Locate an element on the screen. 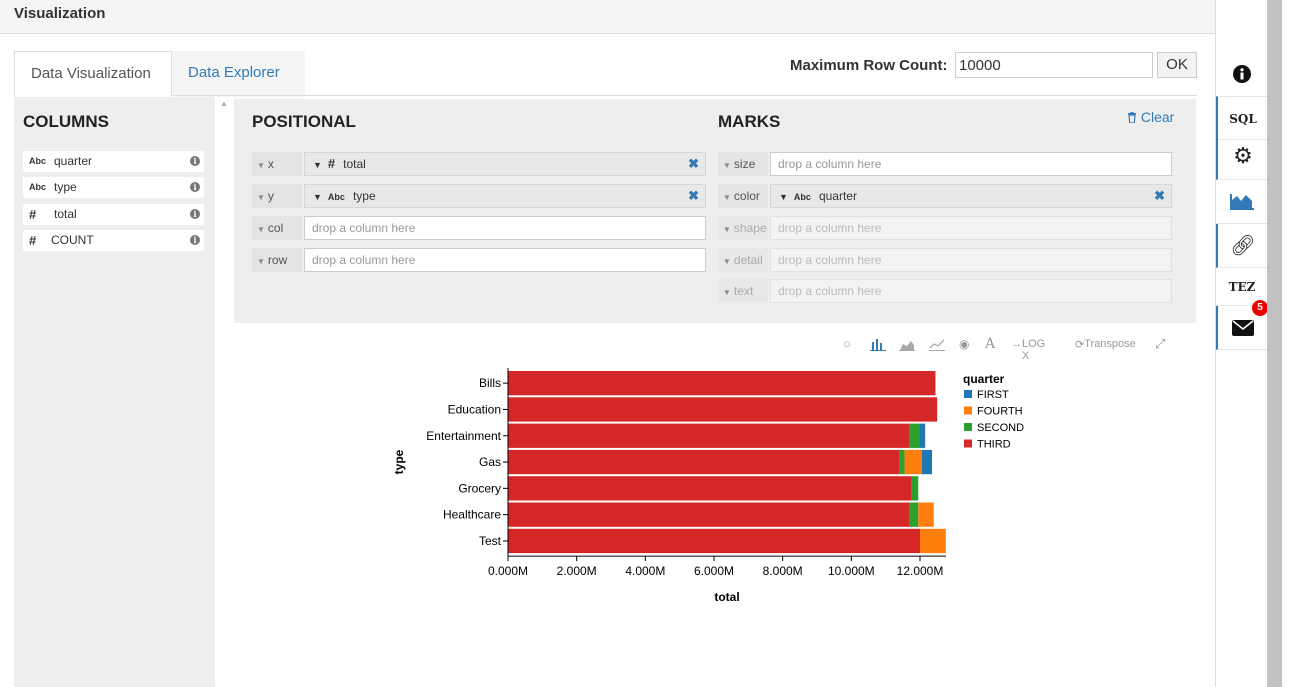 The width and height of the screenshot is (1290, 687). link-button: 🔗︎ is located at coordinates (1242, 246).